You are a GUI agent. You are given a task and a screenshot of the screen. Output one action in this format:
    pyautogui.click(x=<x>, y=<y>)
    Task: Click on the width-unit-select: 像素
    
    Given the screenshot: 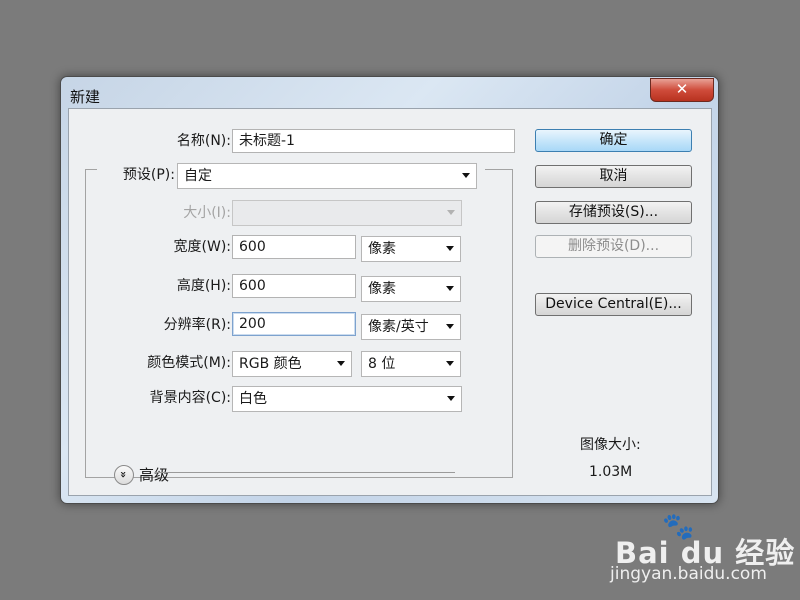 What is the action you would take?
    pyautogui.click(x=411, y=249)
    